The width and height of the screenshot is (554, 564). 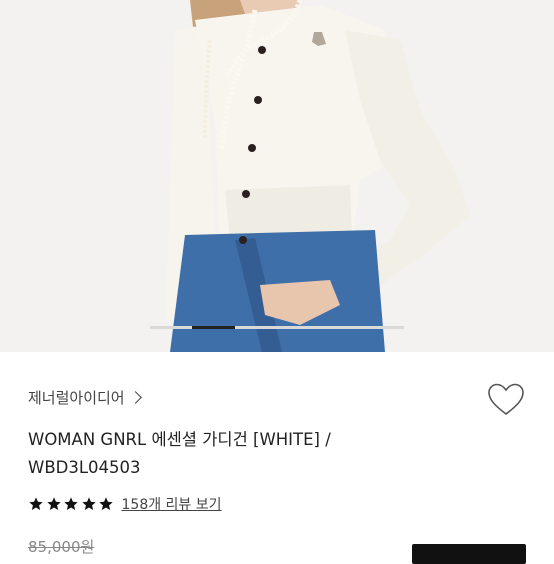 What do you see at coordinates (135, 397) in the screenshot?
I see `chevron-right-icon` at bounding box center [135, 397].